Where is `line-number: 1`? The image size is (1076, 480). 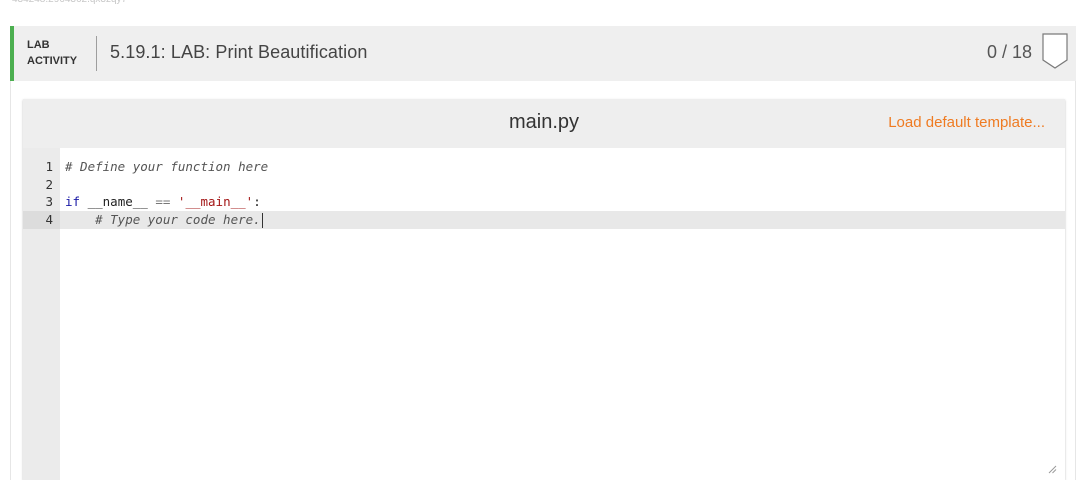 line-number: 1 is located at coordinates (49, 166).